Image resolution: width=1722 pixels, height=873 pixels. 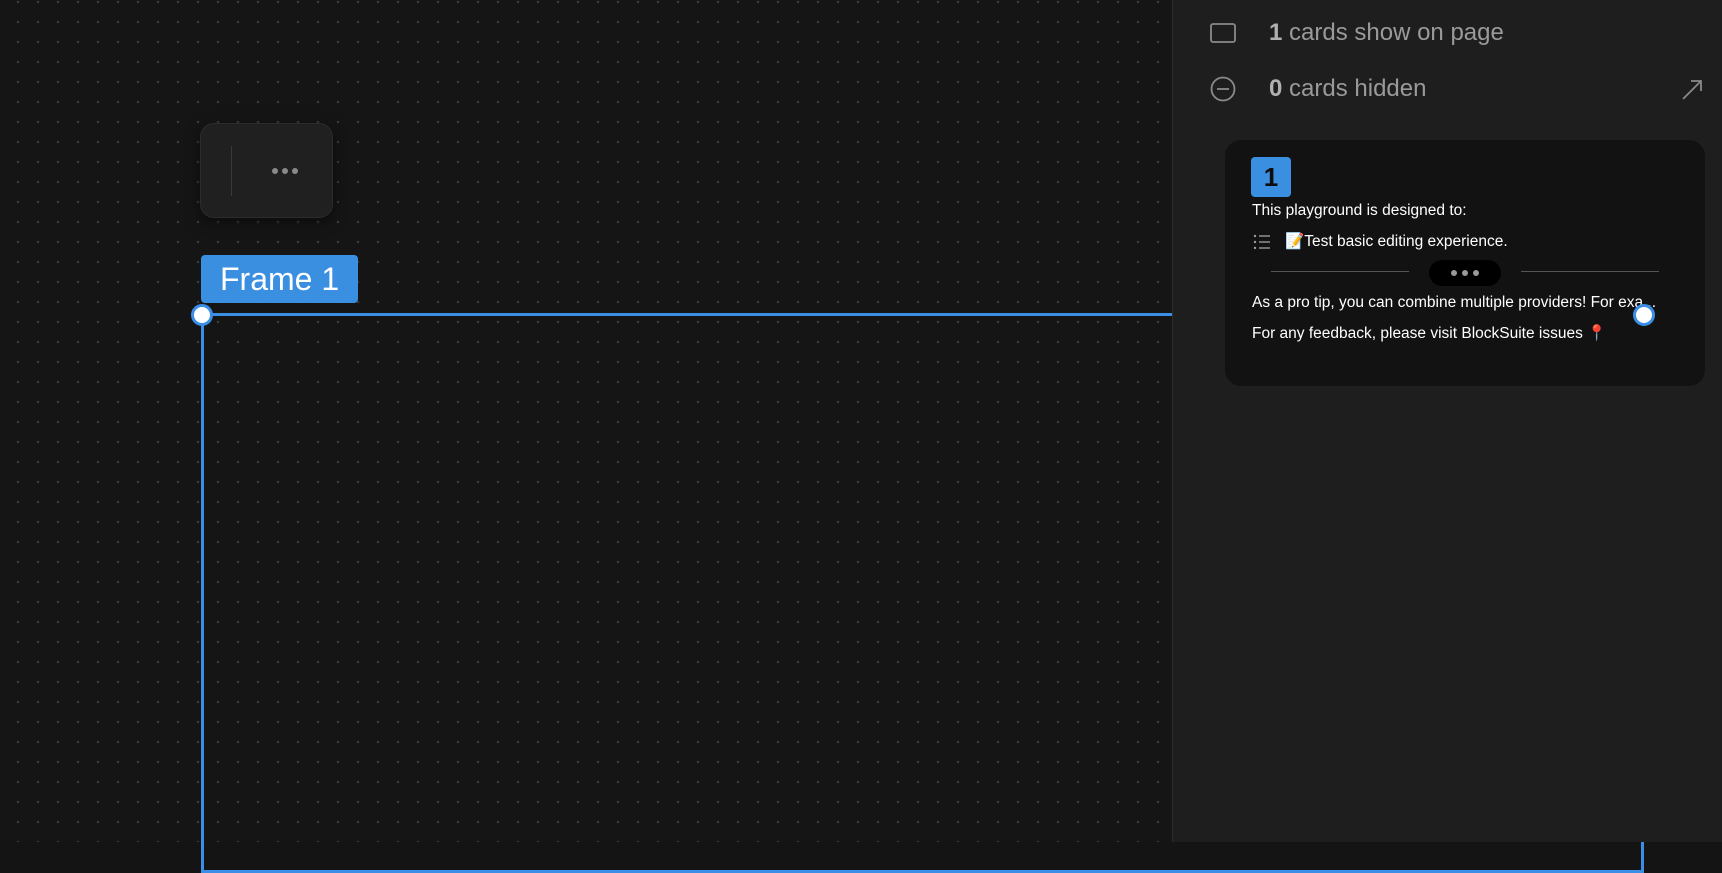 What do you see at coordinates (1465, 273) in the screenshot?
I see `card-more-icon` at bounding box center [1465, 273].